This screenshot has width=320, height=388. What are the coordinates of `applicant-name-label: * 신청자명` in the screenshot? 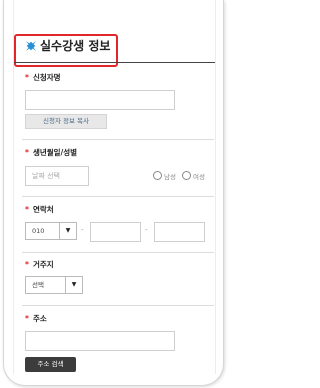 It's located at (43, 77).